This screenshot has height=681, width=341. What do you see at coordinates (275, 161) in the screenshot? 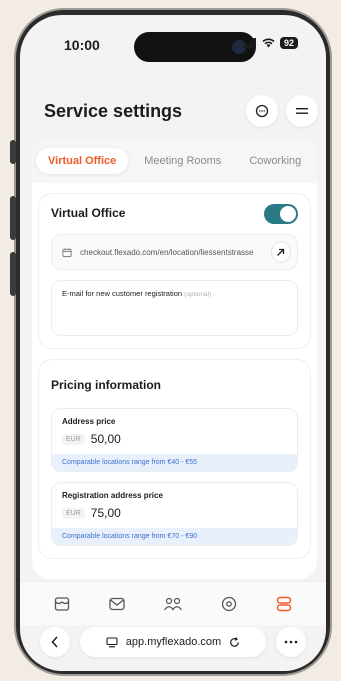
I see `tab-coworking: Coworking` at bounding box center [275, 161].